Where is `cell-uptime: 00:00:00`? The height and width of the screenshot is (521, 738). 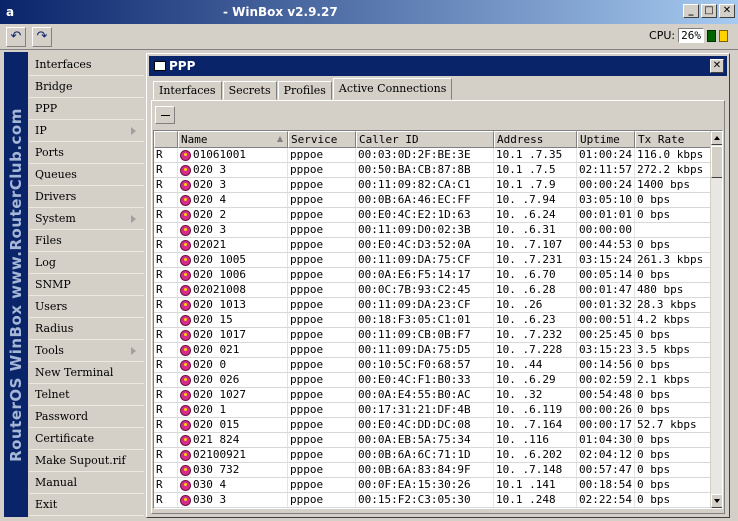 cell-uptime: 00:00:00 is located at coordinates (606, 230).